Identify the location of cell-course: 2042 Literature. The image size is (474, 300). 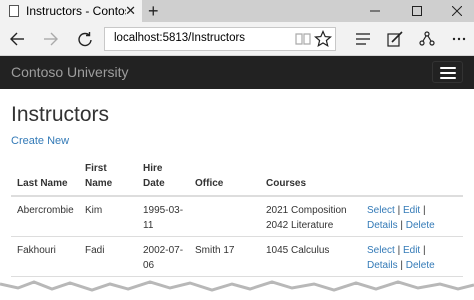
(300, 225).